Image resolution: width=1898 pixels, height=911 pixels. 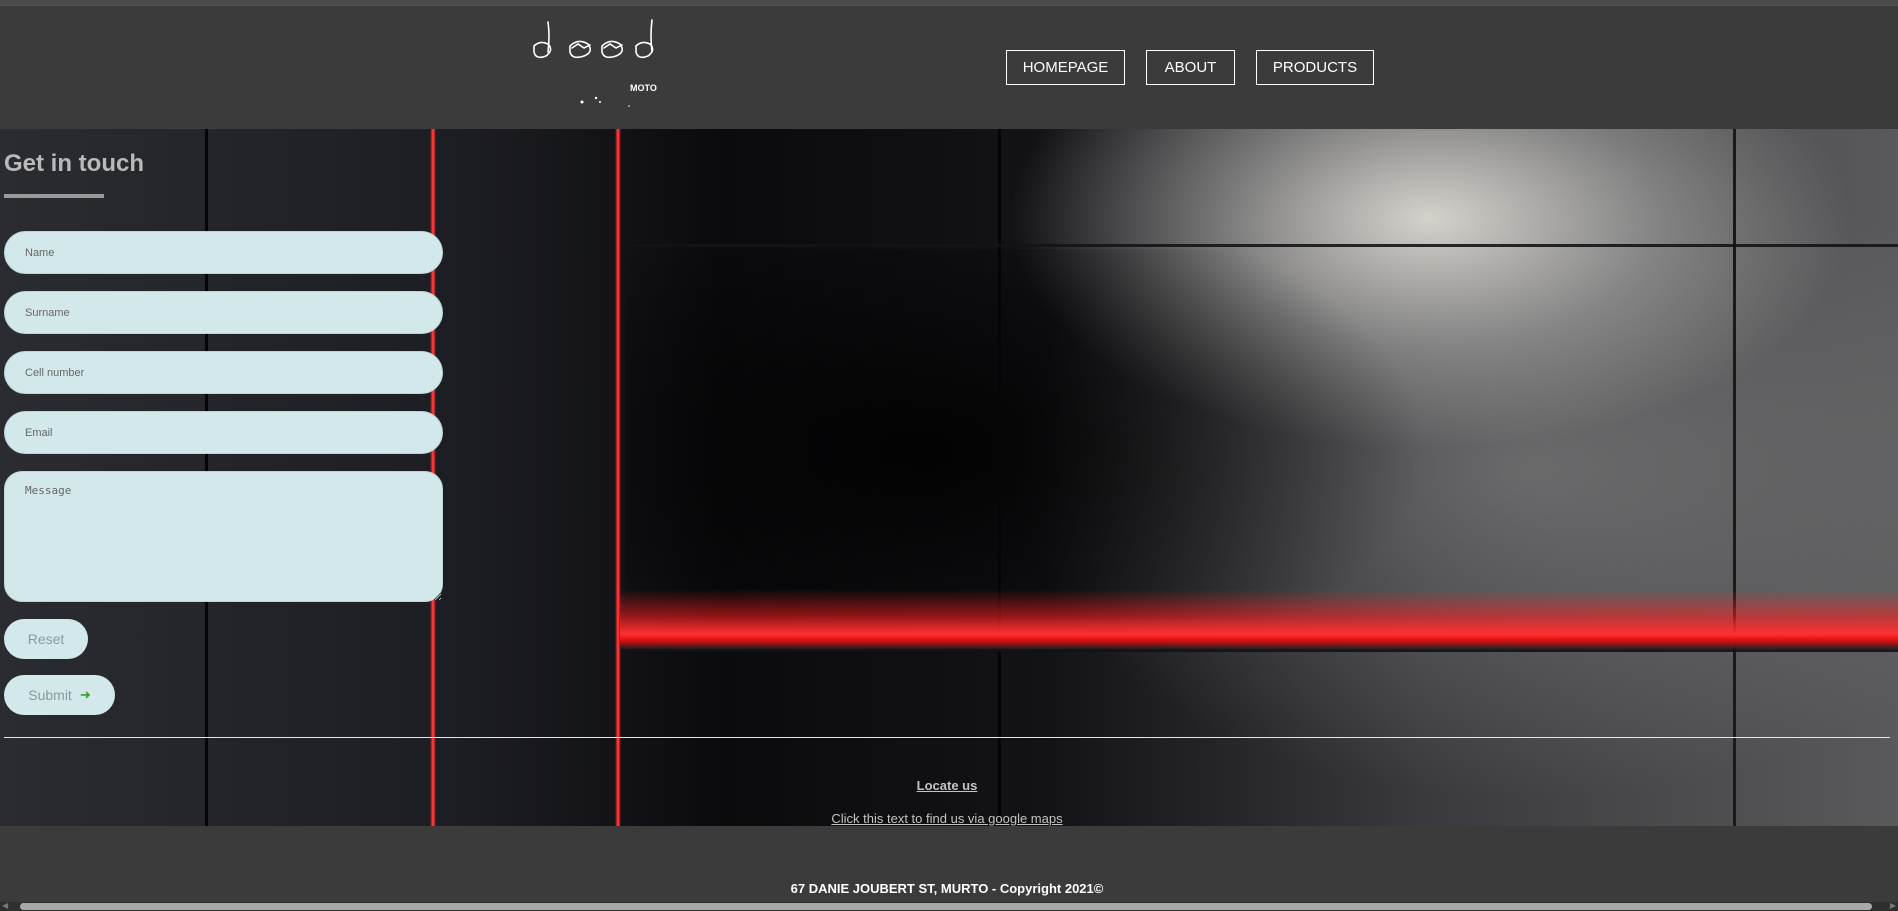 I want to click on locate-us-heading: Locate us, so click(x=947, y=785).